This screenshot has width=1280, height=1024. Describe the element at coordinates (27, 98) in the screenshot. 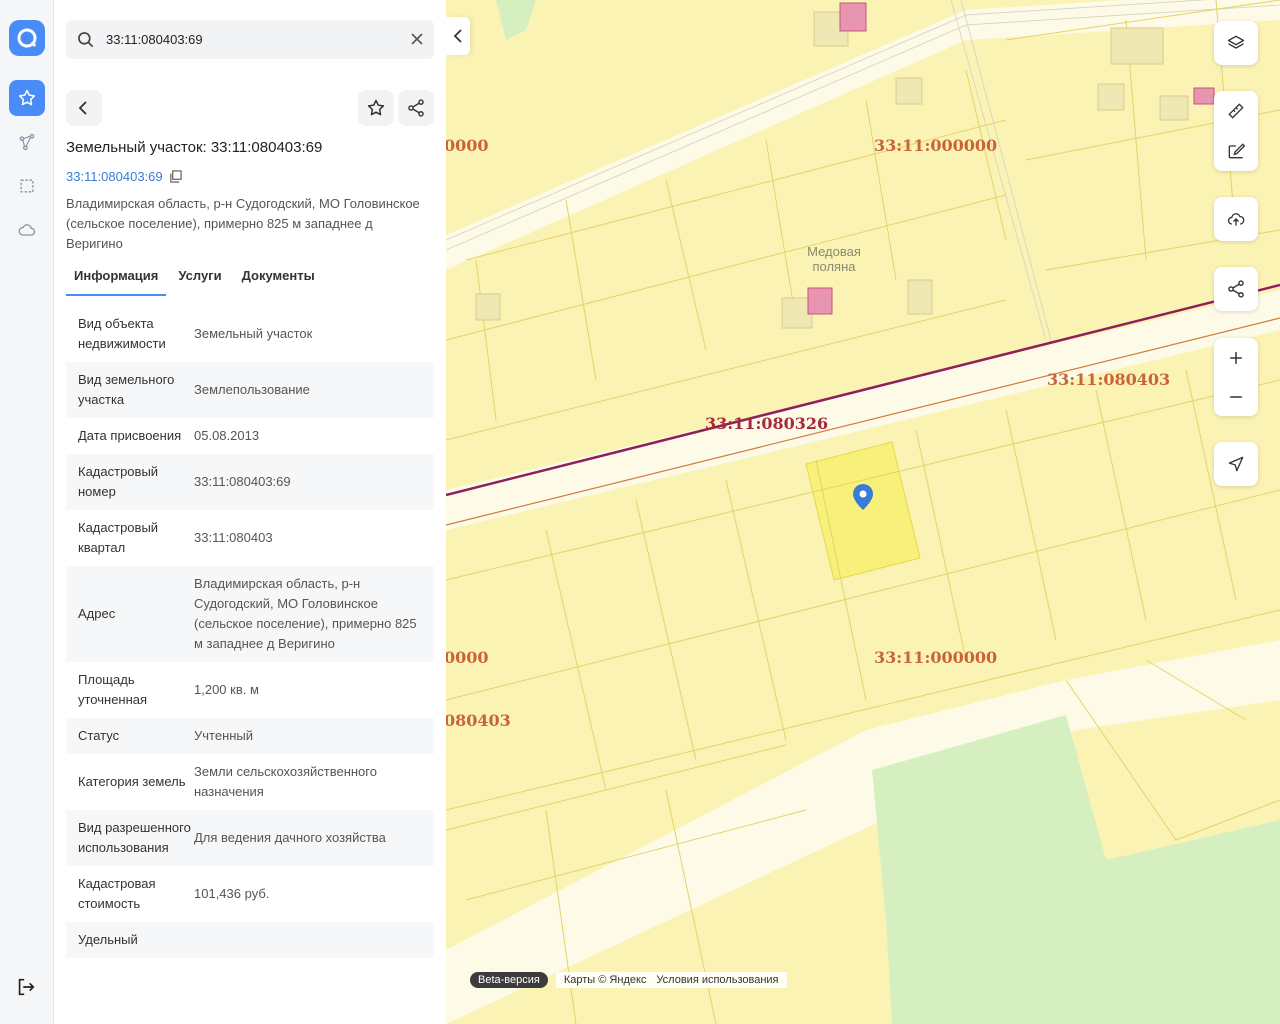

I see `favorites-icon` at that location.